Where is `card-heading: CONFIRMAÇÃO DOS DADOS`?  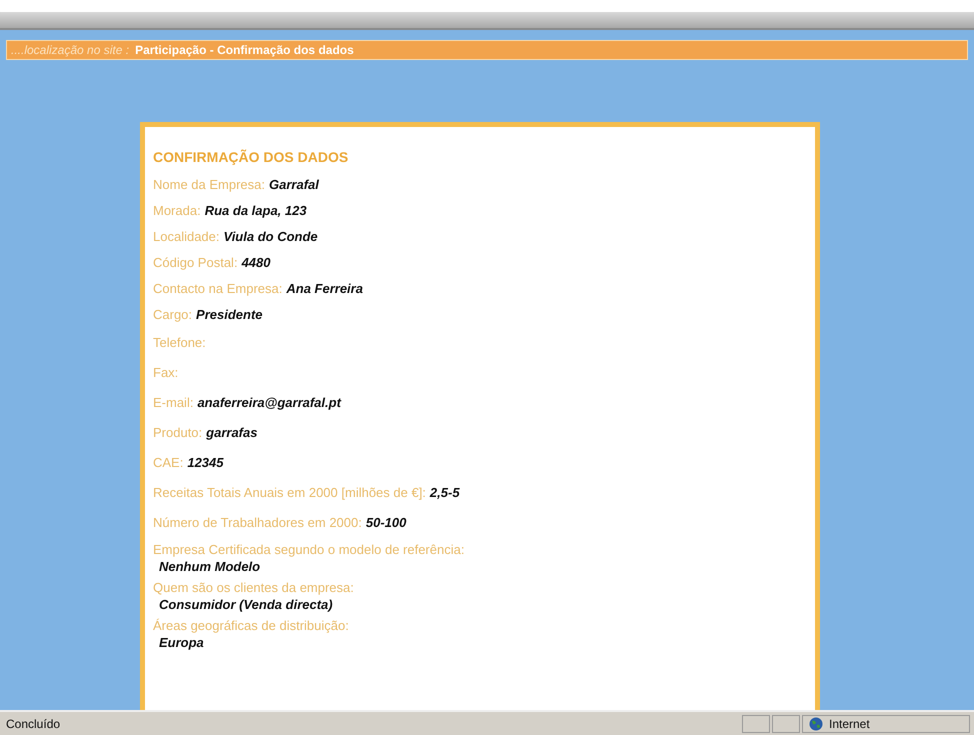 card-heading: CONFIRMAÇÃO DOS DADOS is located at coordinates (251, 157).